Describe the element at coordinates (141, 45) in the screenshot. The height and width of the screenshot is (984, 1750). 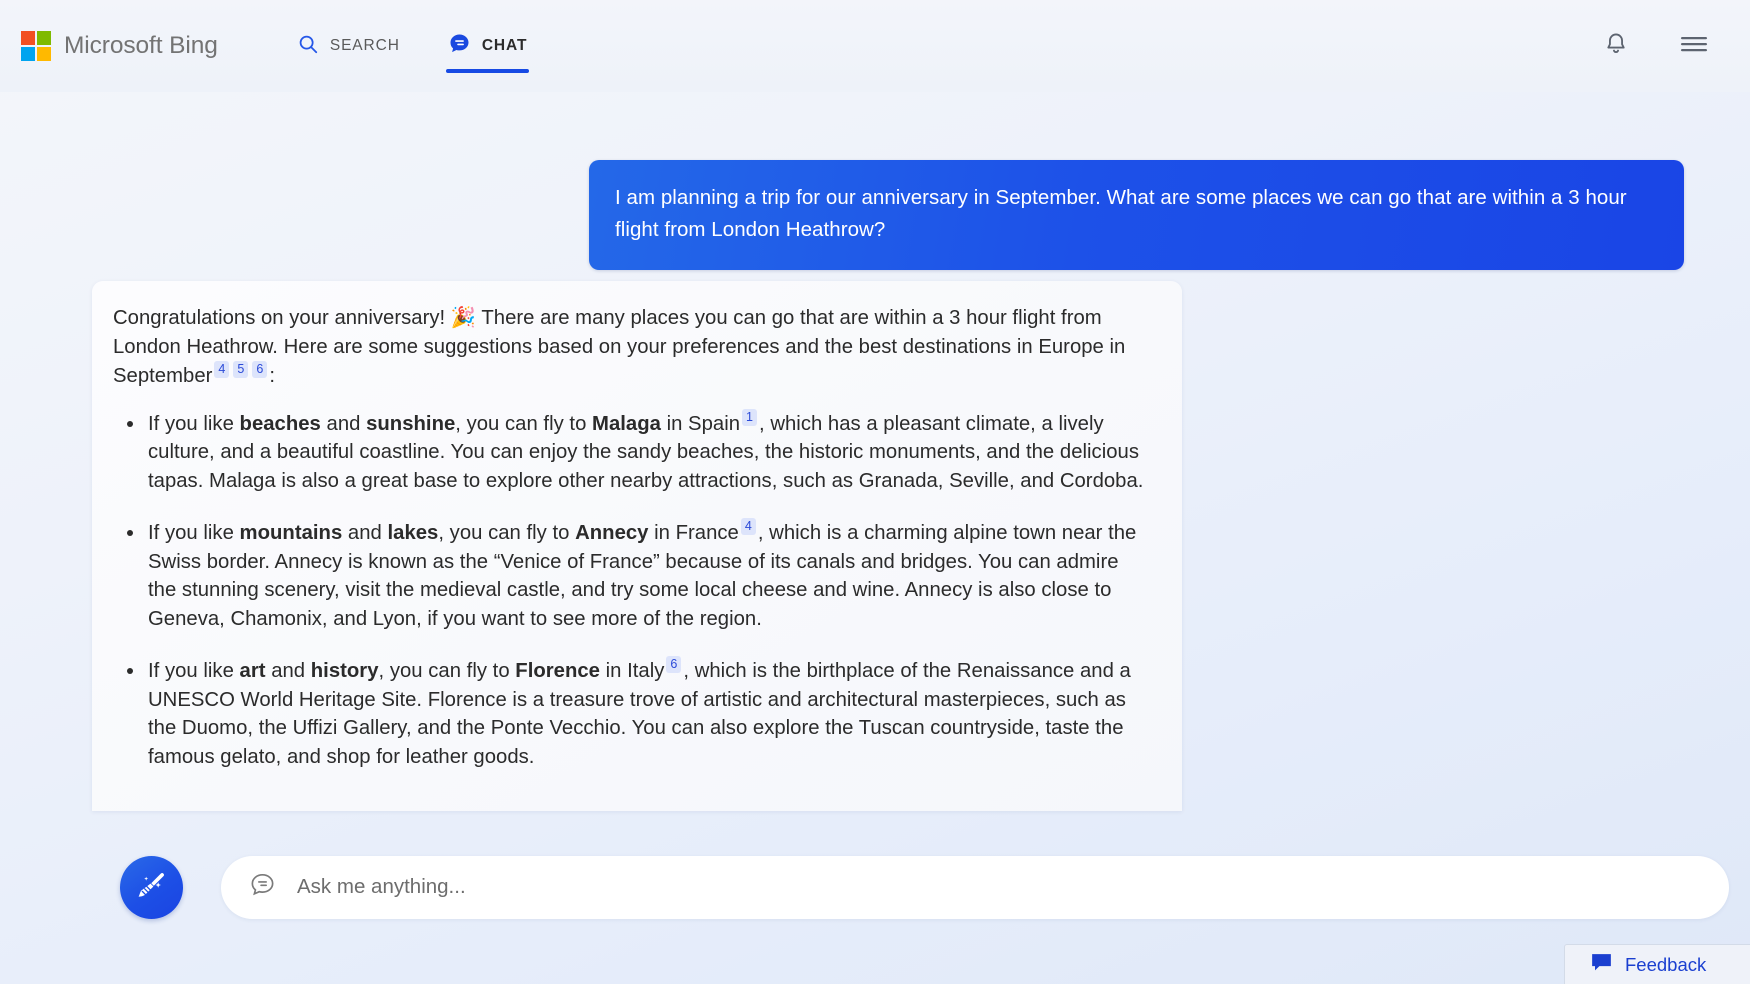
I see `brand-name: Microsoft Bing` at that location.